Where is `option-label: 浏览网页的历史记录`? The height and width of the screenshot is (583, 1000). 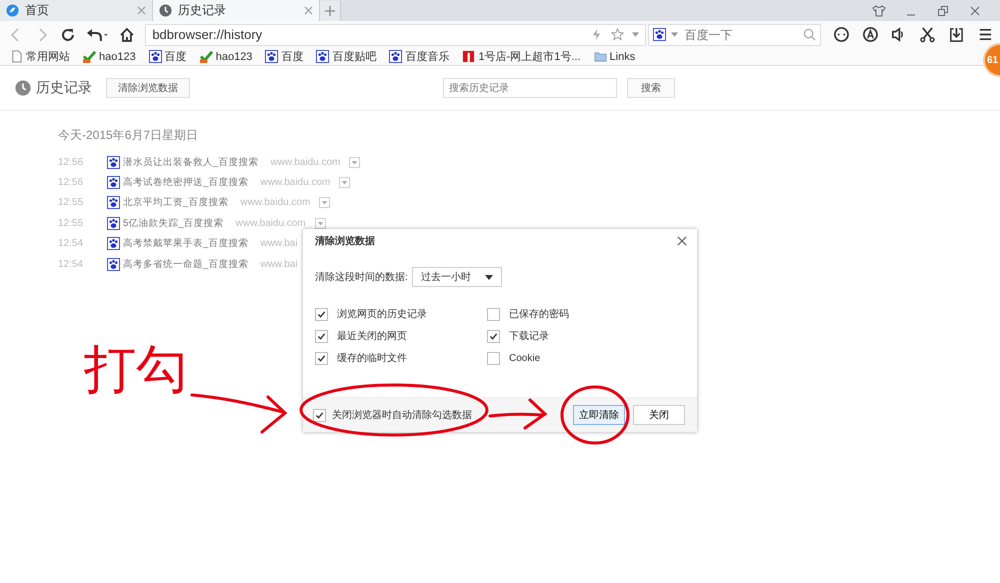
option-label: 浏览网页的历史记录 is located at coordinates (382, 314).